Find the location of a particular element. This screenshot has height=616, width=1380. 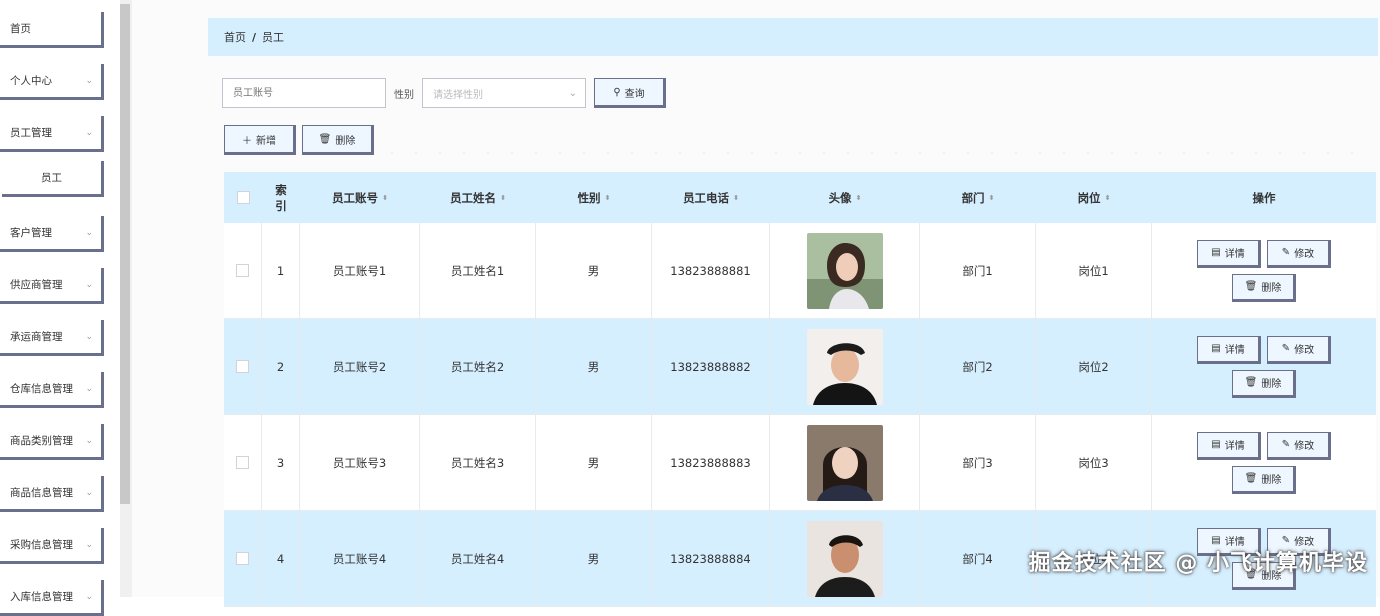

select-all-checkbox is located at coordinates (243, 197).